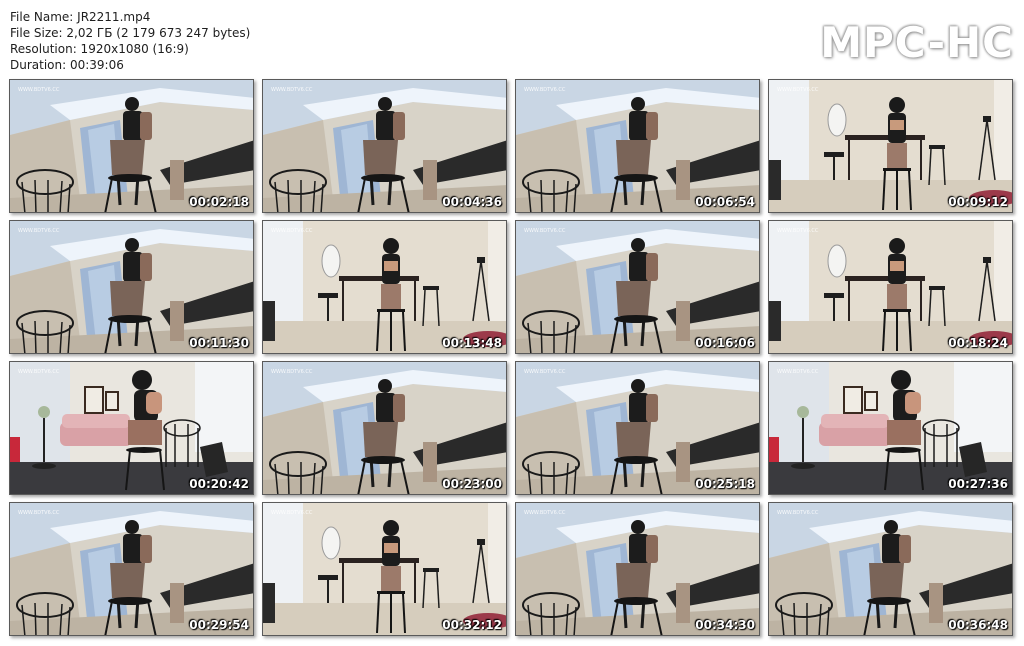 The height and width of the screenshot is (646, 1024). I want to click on video-thumbnail: WWW.BDTV6.CC 00:16:06, so click(637, 287).